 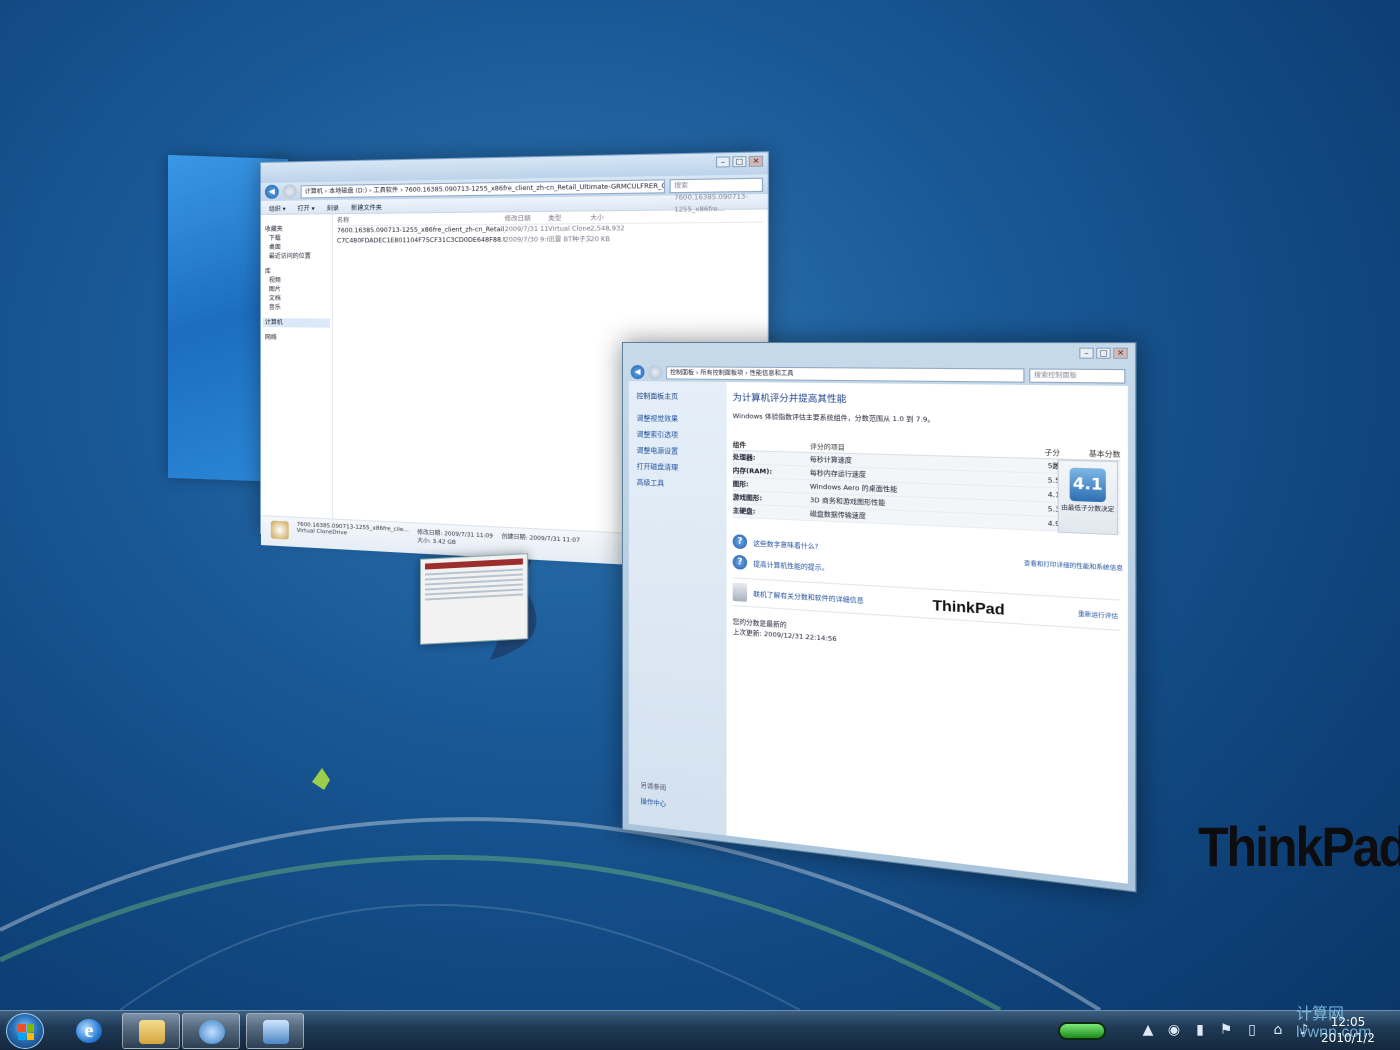 What do you see at coordinates (752, 471) in the screenshot?
I see `component-name: 内存(RAM):` at bounding box center [752, 471].